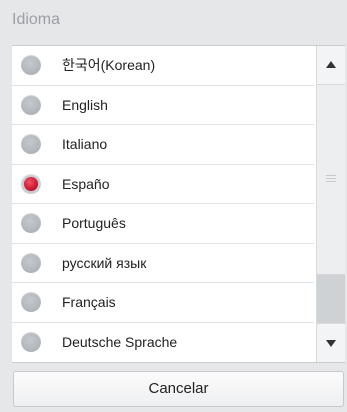 The image size is (347, 412). What do you see at coordinates (163, 303) in the screenshot?
I see `language-option: Français` at bounding box center [163, 303].